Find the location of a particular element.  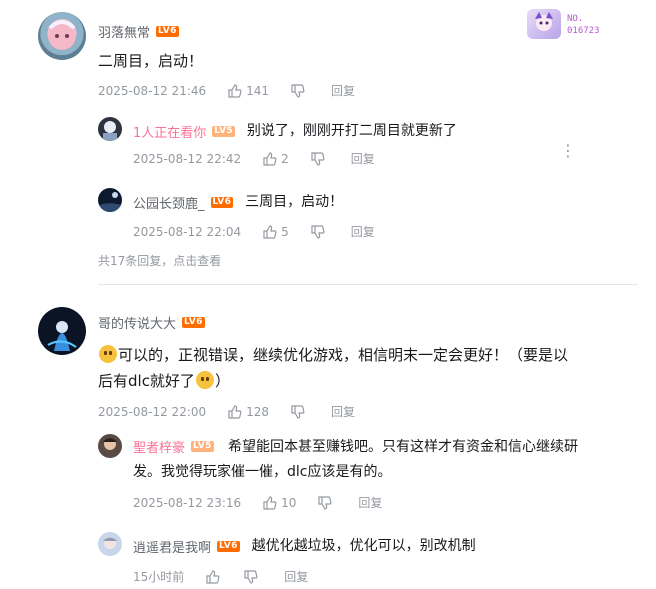

reply-meta: 2025-08-12 22:04 5 回复 is located at coordinates (254, 231).